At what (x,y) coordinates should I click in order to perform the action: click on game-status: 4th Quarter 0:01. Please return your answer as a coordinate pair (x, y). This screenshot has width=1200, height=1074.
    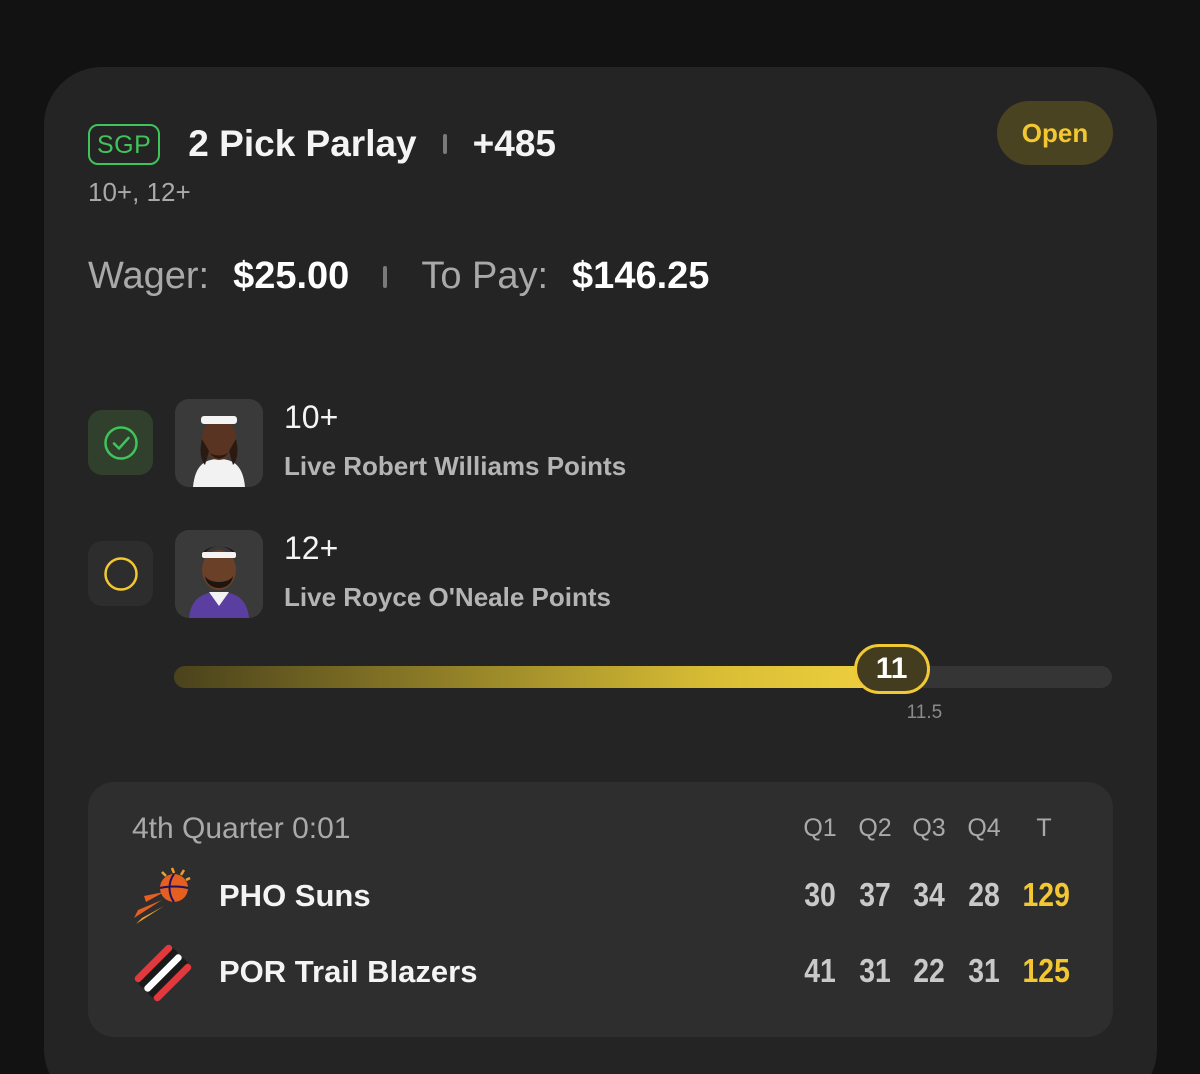
    Looking at the image, I should click on (241, 828).